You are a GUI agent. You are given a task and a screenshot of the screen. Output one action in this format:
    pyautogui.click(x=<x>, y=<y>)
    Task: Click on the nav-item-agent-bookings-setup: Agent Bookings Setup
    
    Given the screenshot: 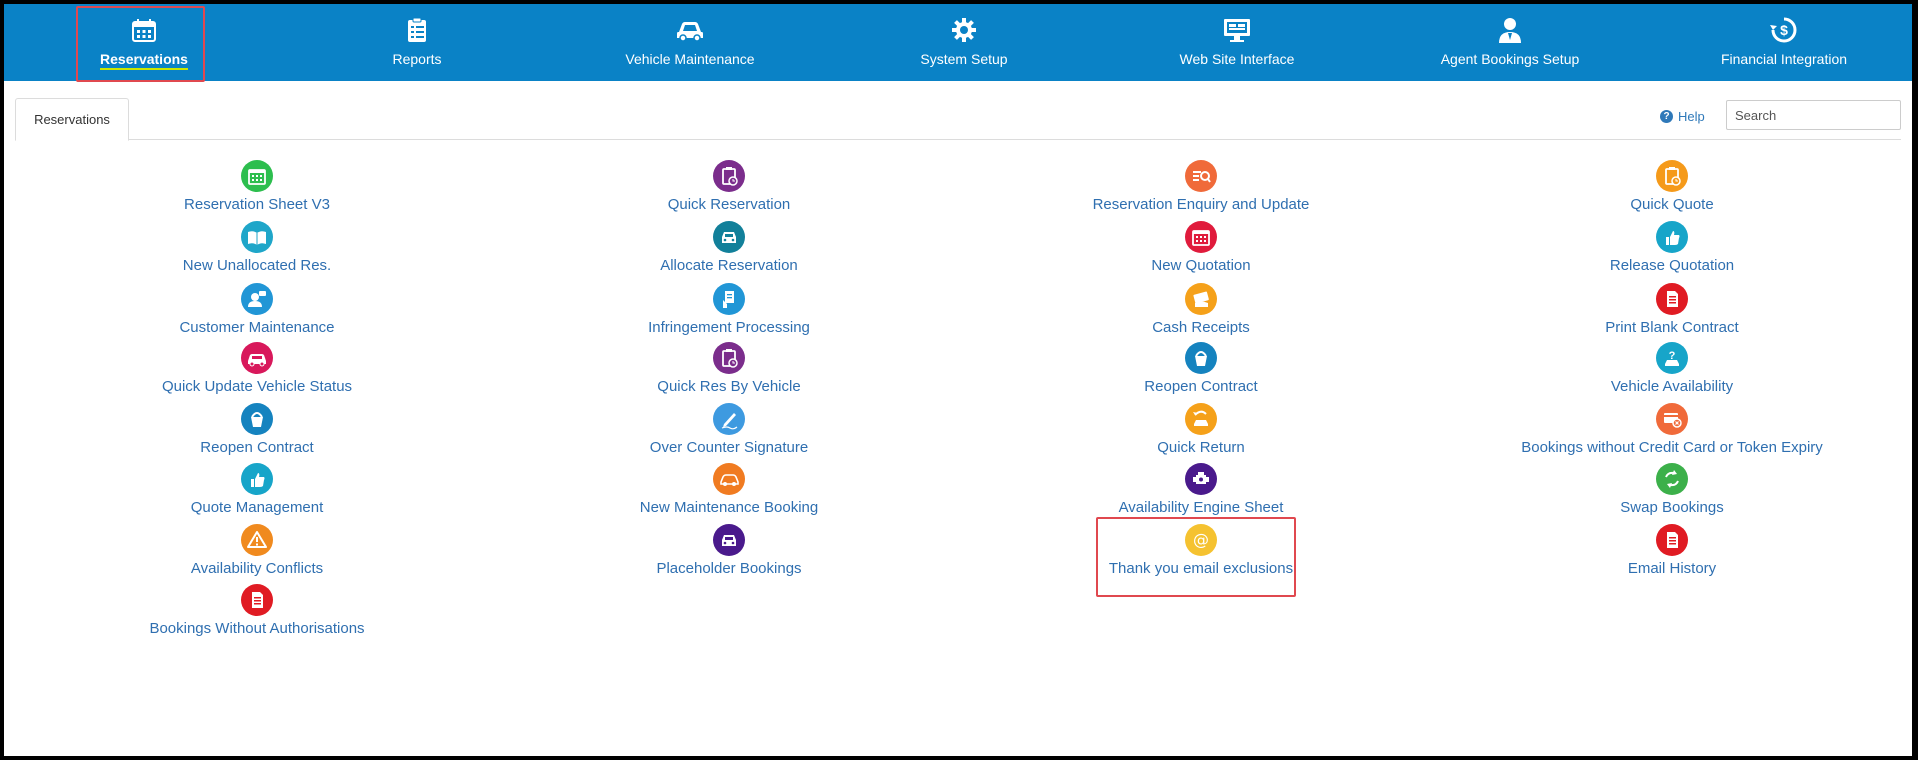 What is the action you would take?
    pyautogui.click(x=1510, y=42)
    